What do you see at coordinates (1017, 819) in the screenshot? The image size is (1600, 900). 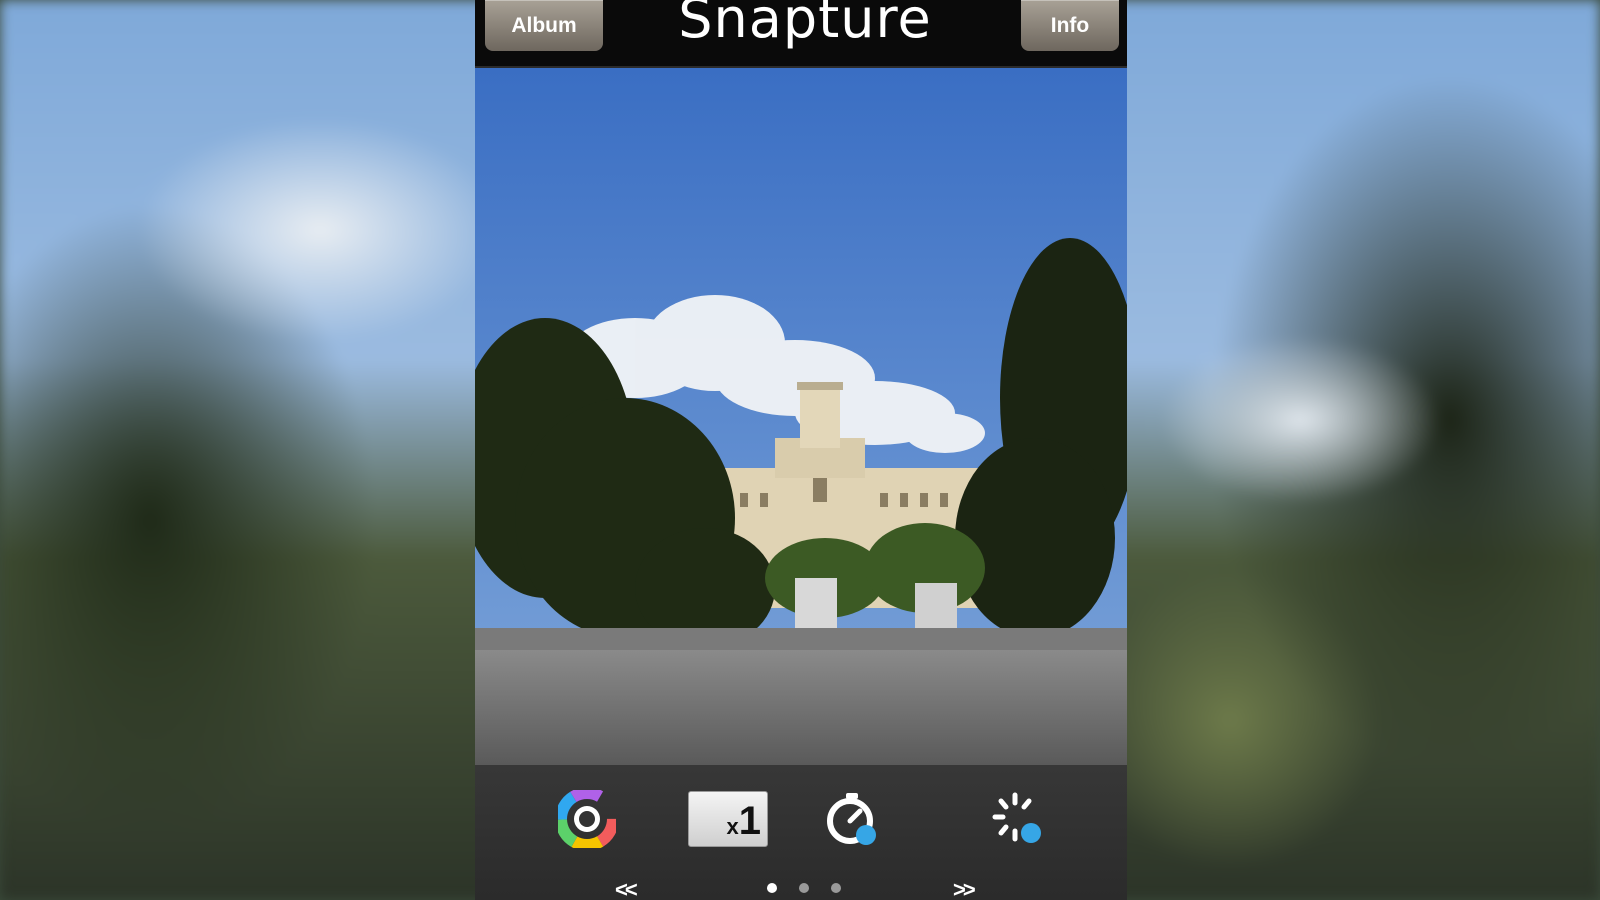 I see `burst-mode-icon` at bounding box center [1017, 819].